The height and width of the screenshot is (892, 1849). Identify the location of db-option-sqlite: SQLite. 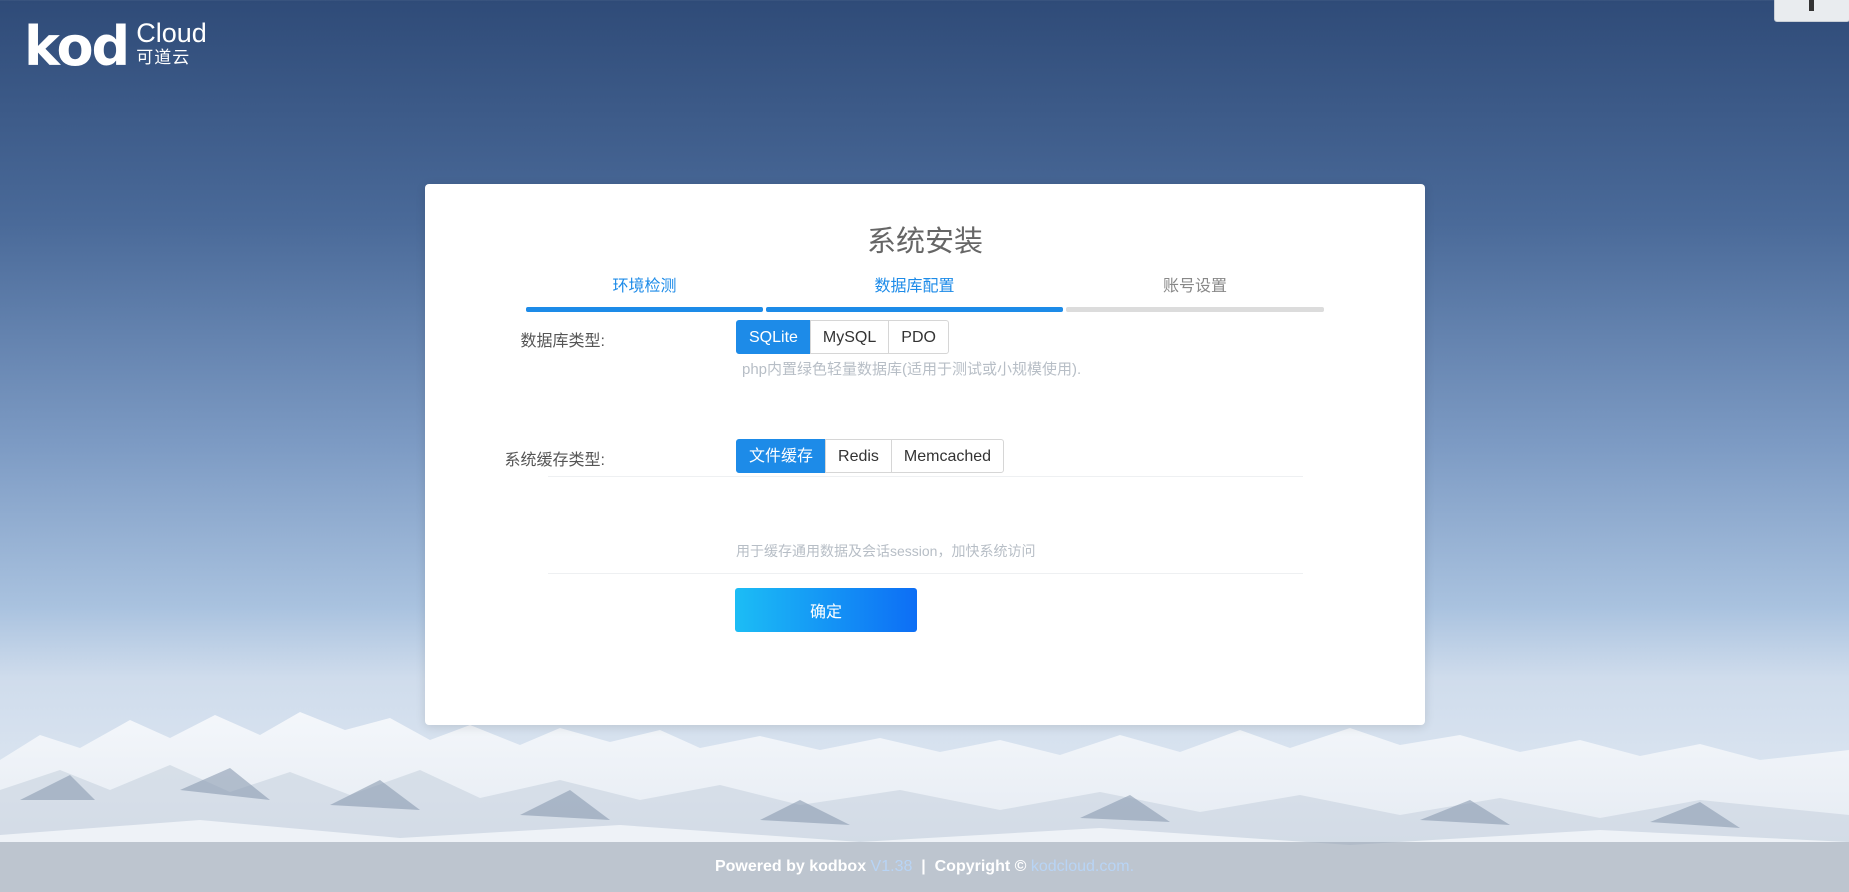
(773, 337).